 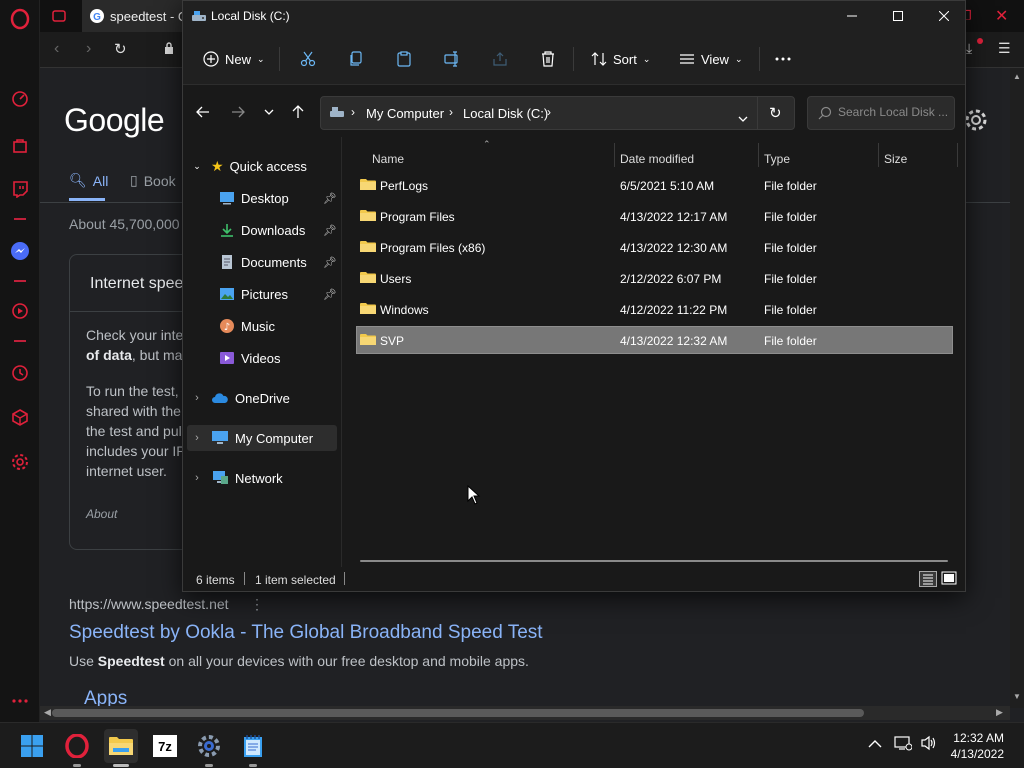 What do you see at coordinates (262, 438) in the screenshot?
I see `nav-my-computer: › My Computer` at bounding box center [262, 438].